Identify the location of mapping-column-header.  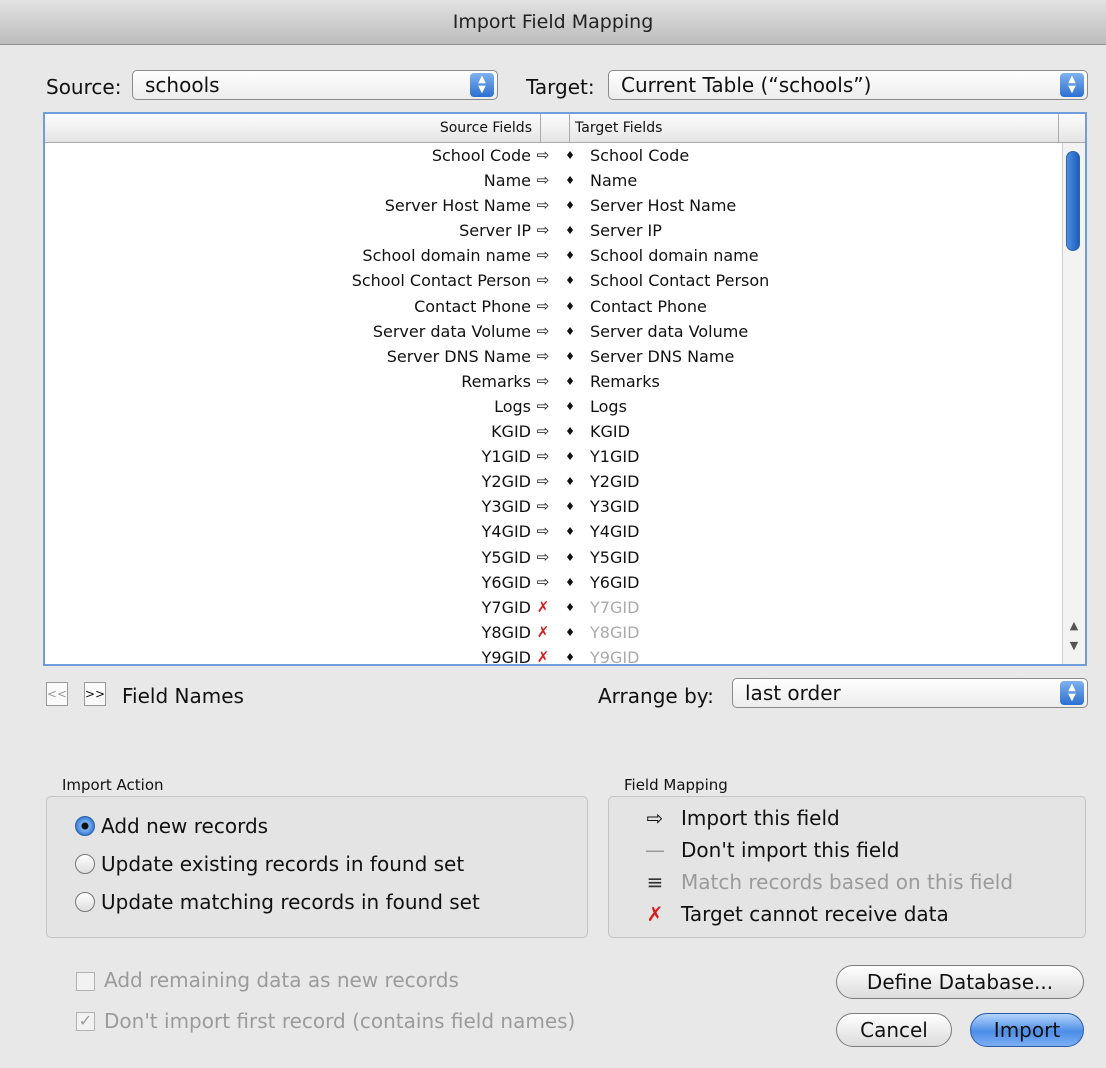
(555, 128).